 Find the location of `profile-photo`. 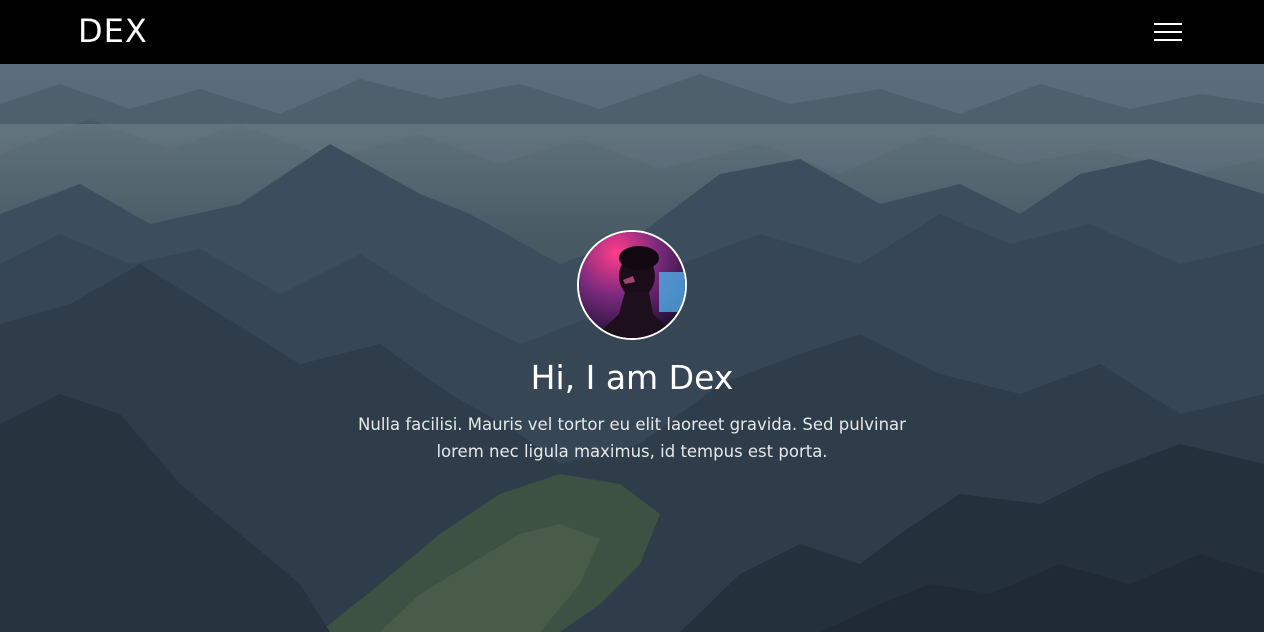

profile-photo is located at coordinates (632, 285).